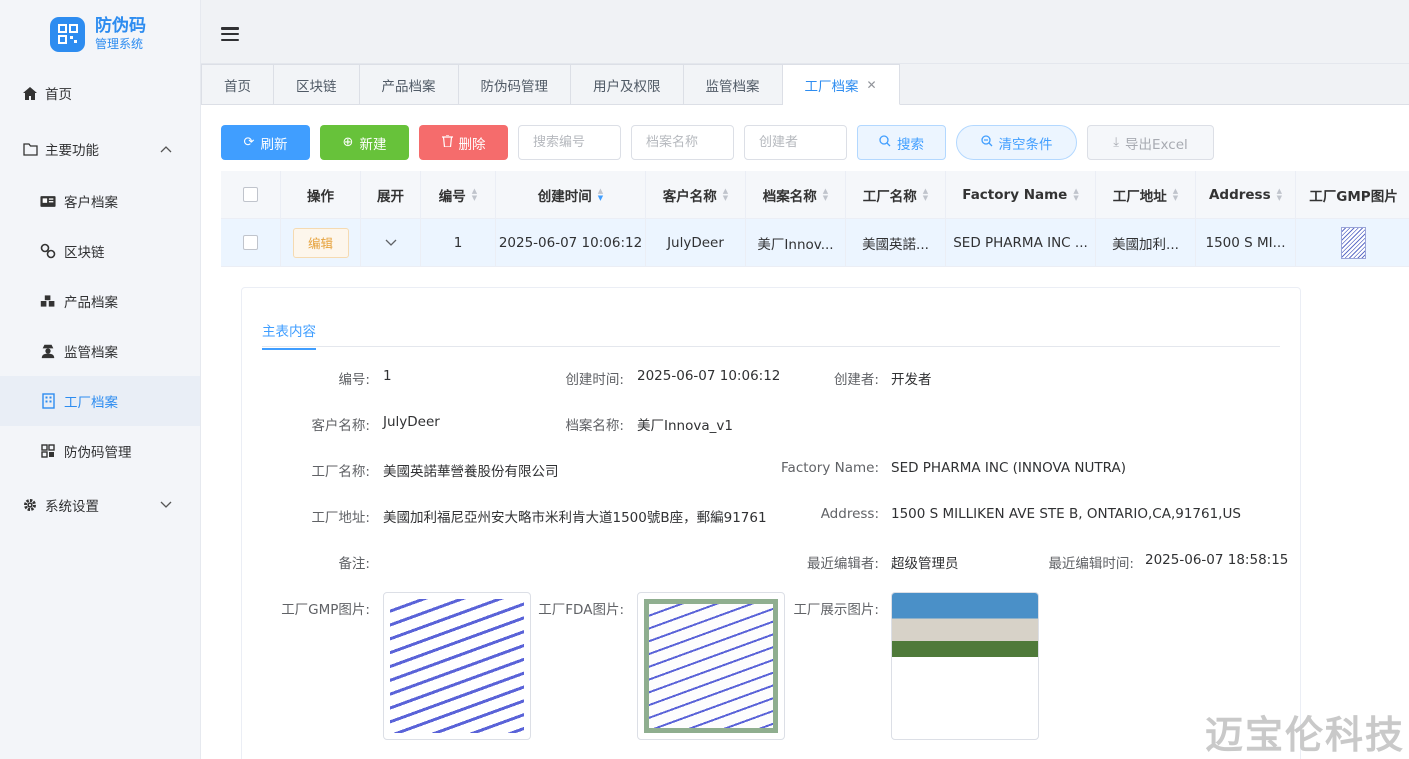 Image resolution: width=1409 pixels, height=759 pixels. Describe the element at coordinates (1139, 196) in the screenshot. I see `col-header-label: 工厂地址` at that location.